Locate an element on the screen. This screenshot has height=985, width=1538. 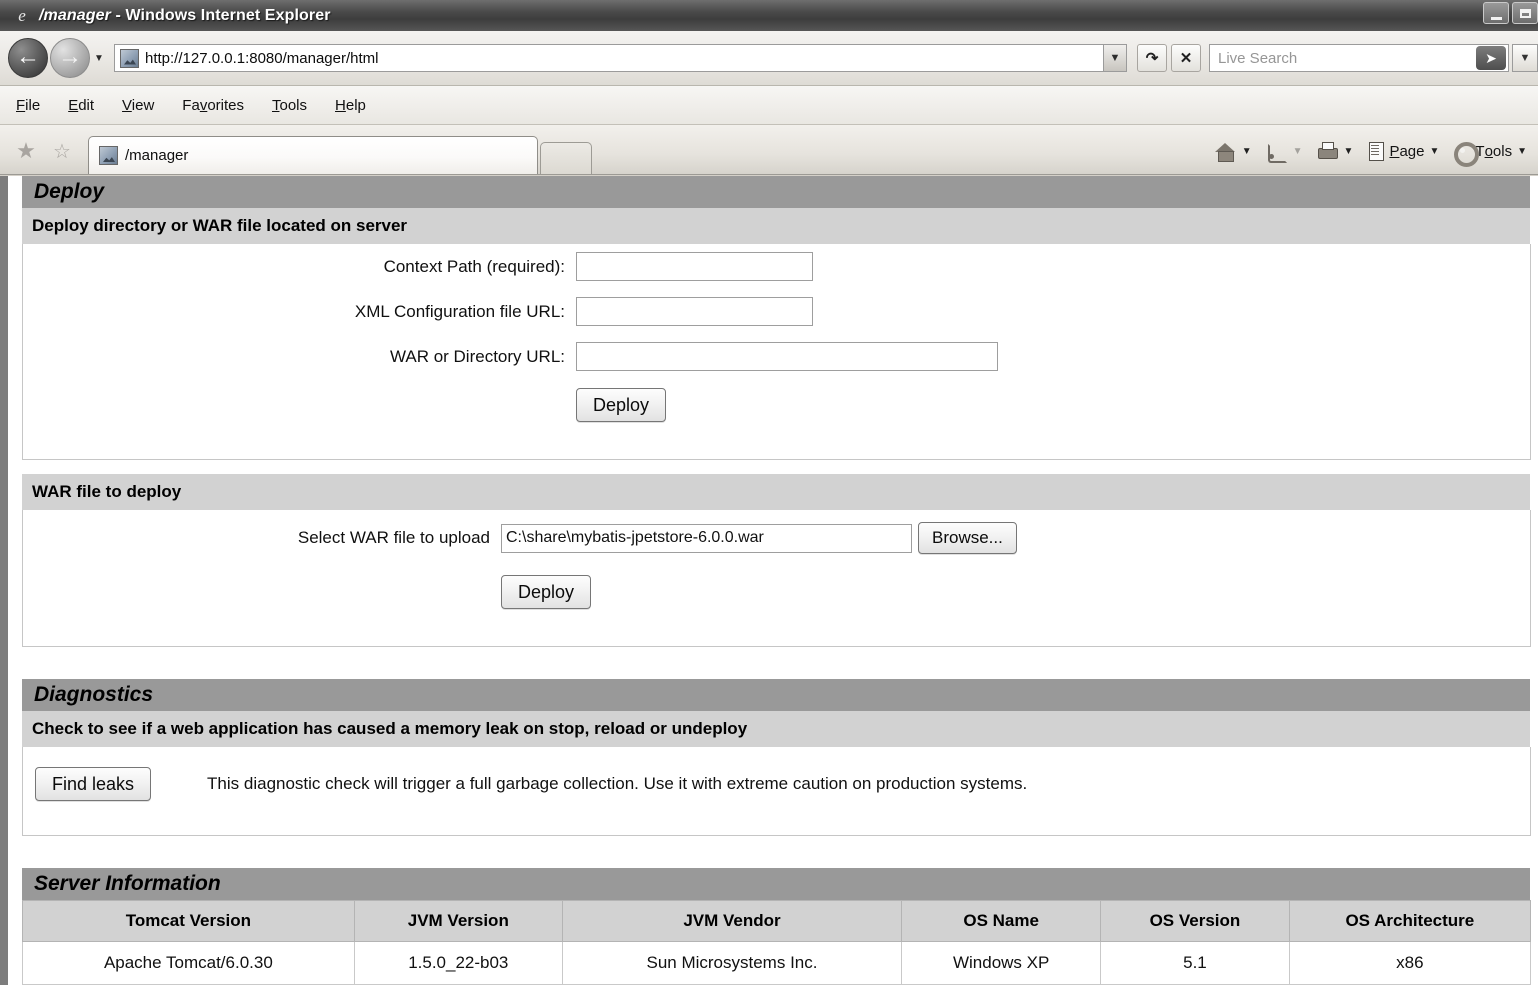
cell-os-version: 5.1 is located at coordinates (1195, 963).